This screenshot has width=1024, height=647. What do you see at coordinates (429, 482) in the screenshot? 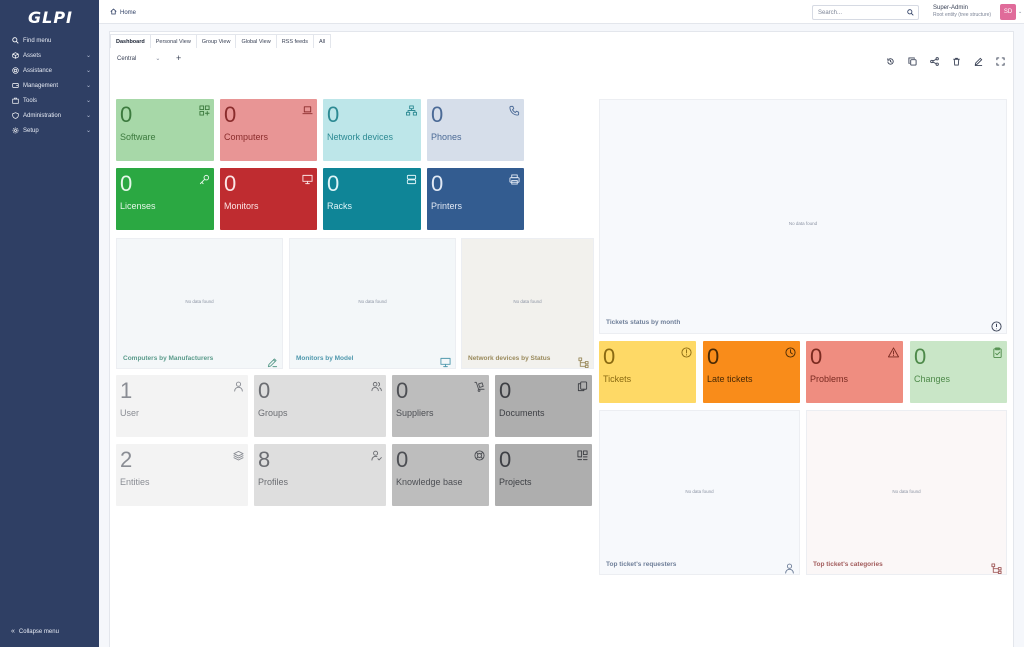
I see `counter-label: Knowledge base` at bounding box center [429, 482].